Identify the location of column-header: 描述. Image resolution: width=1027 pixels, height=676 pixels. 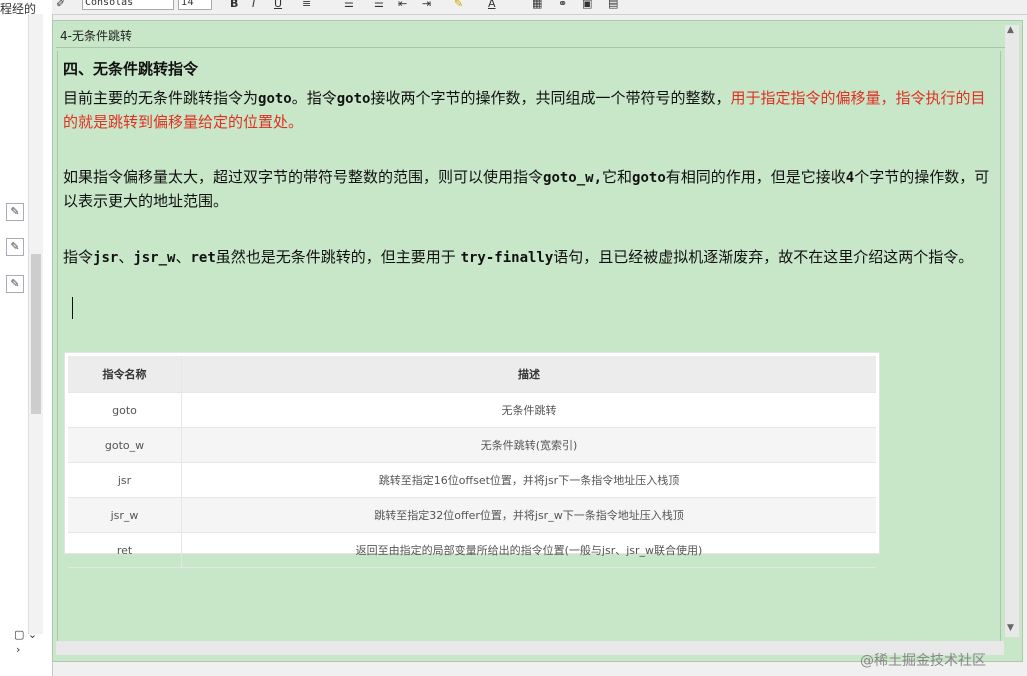
(528, 374).